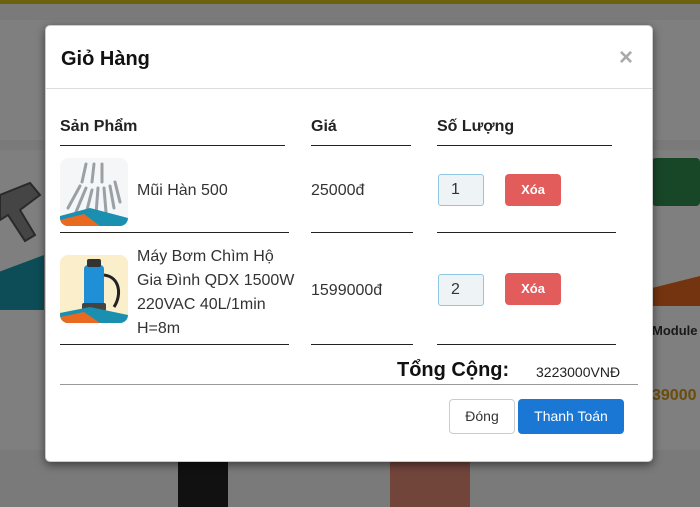 Image resolution: width=700 pixels, height=507 pixels. I want to click on modal-title: Giỏ Hàng, so click(105, 59).